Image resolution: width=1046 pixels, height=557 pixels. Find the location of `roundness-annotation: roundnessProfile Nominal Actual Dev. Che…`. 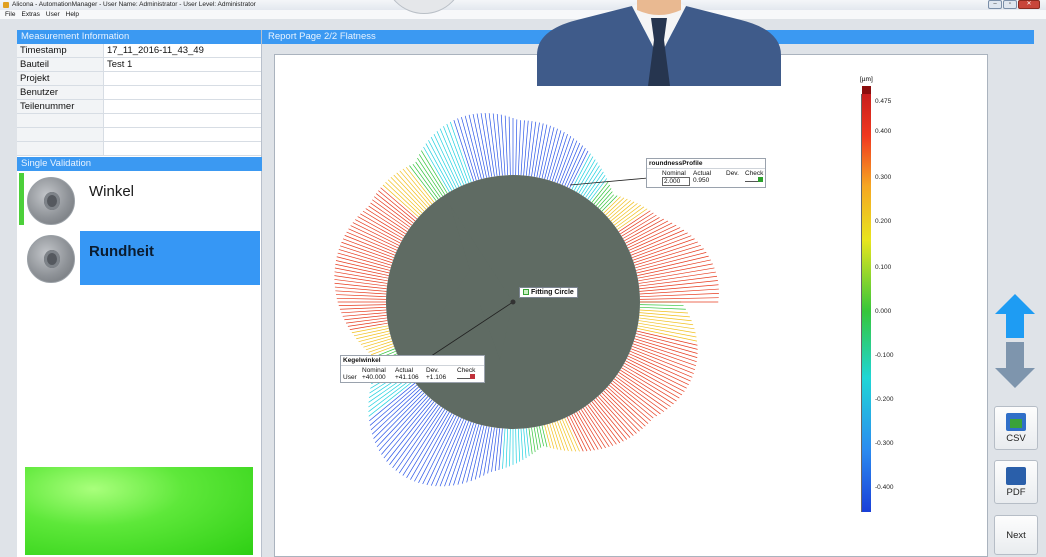

roundness-annotation: roundnessProfile Nominal Actual Dev. Che… is located at coordinates (706, 173).